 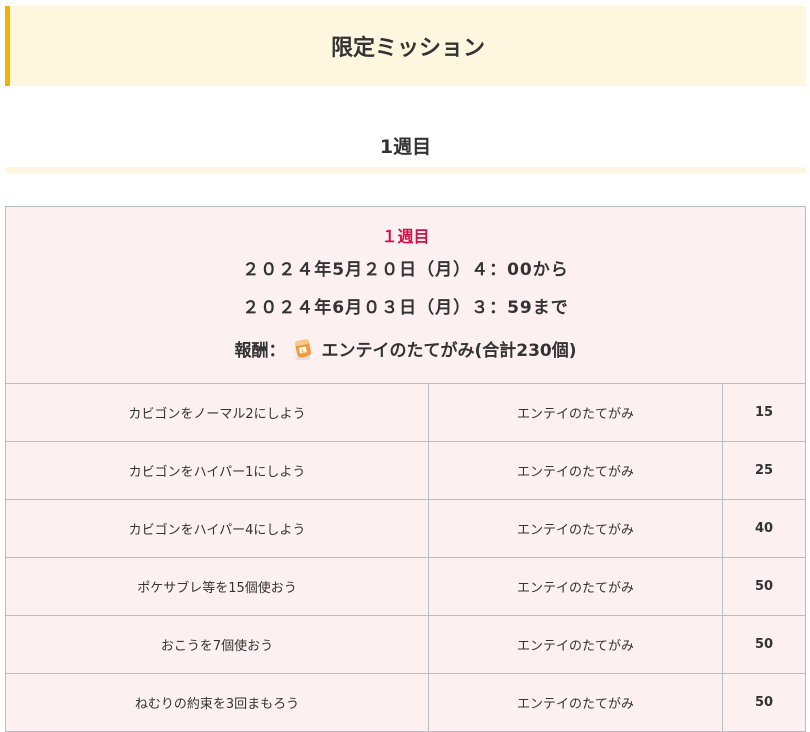 I want to click on mission-task: ポケサブレ等を15個使おう, so click(x=217, y=586).